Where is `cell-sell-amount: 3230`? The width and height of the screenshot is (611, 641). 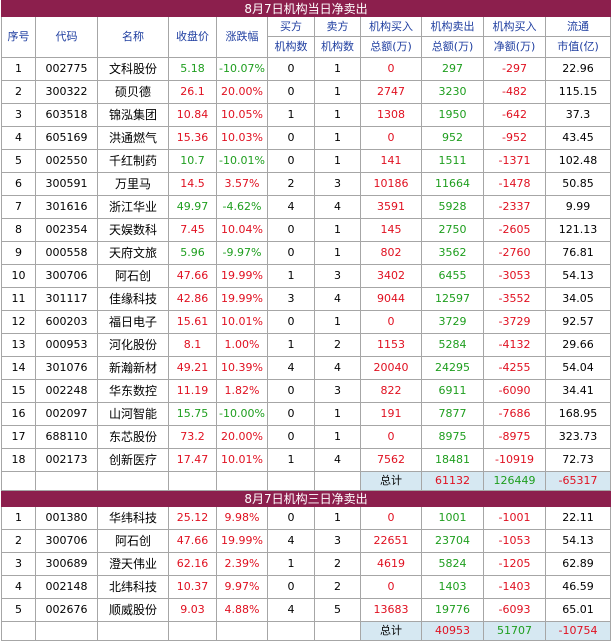
cell-sell-amount: 3230 is located at coordinates (452, 92).